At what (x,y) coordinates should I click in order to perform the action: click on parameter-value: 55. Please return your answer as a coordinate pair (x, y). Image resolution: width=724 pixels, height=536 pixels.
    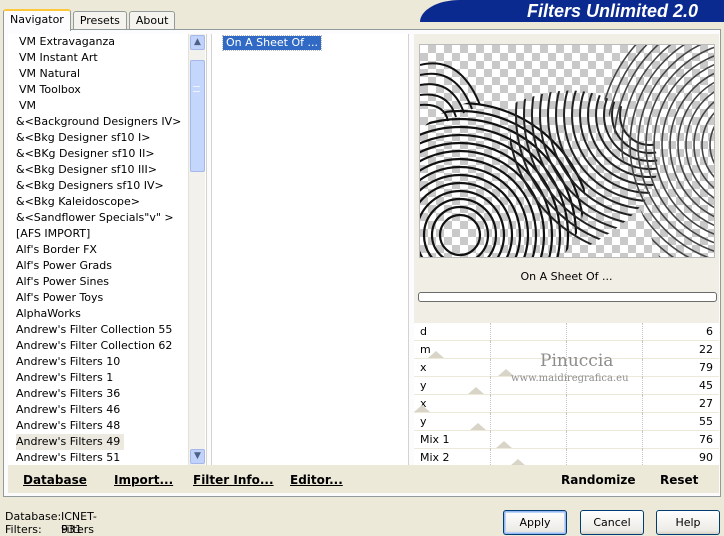
    Looking at the image, I should click on (706, 421).